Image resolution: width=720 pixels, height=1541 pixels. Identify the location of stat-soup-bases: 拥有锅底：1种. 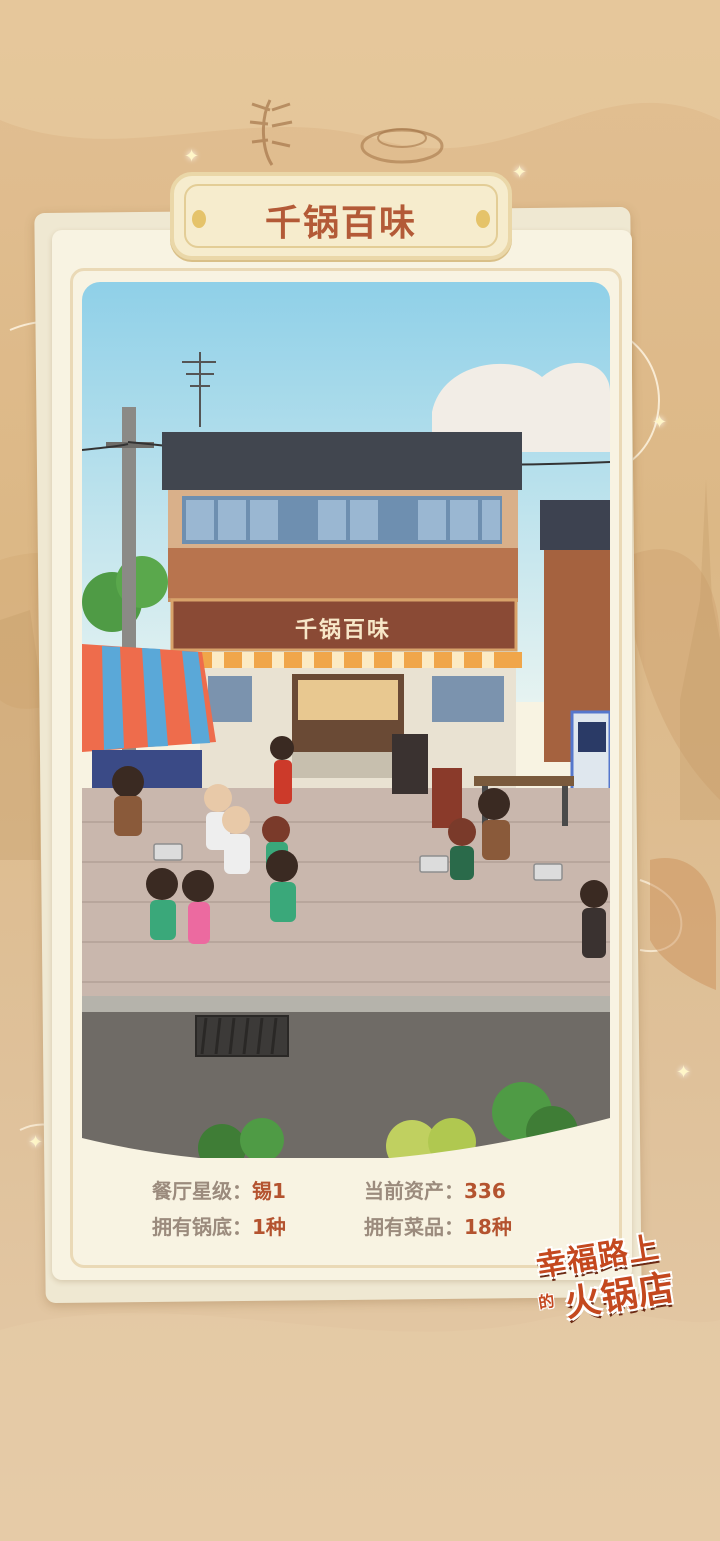
(219, 1225).